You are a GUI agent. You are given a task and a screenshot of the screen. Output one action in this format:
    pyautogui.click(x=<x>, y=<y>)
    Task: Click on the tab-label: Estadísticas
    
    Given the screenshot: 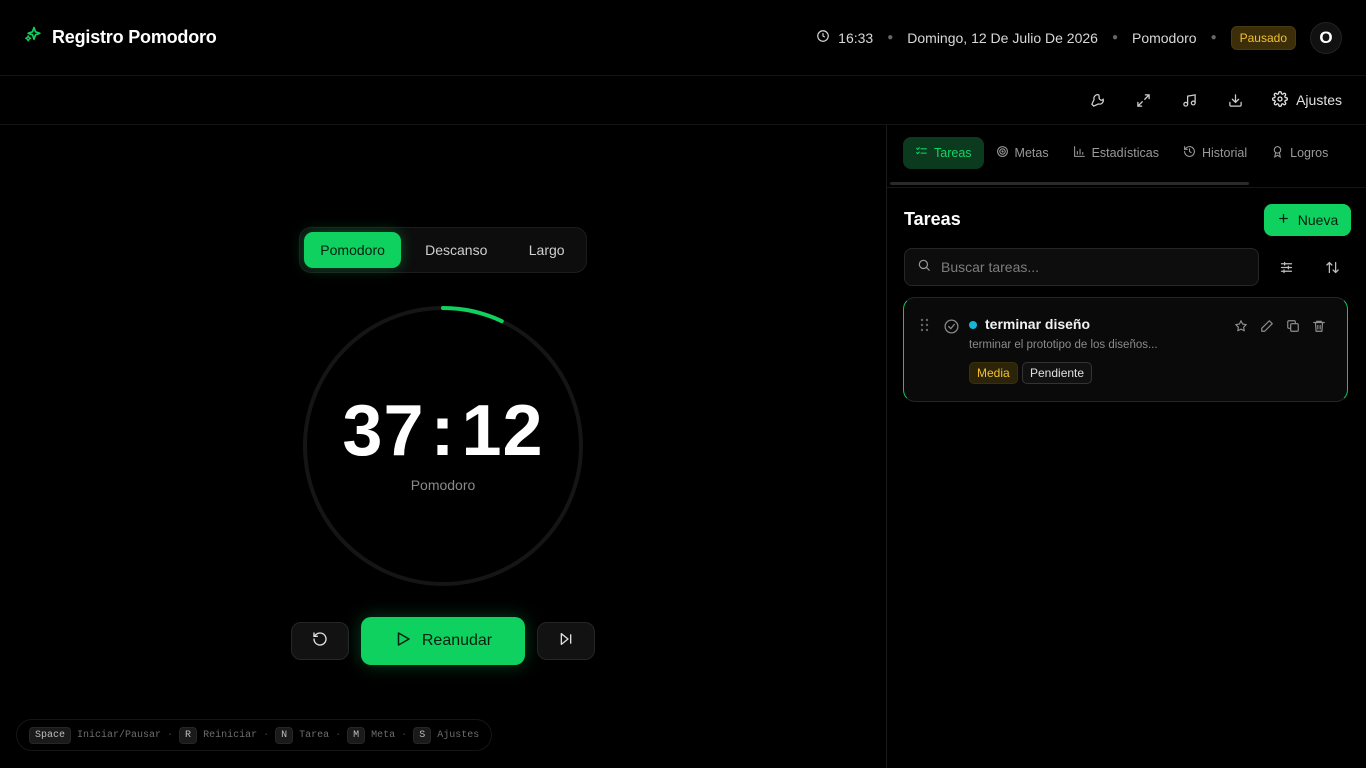 What is the action you would take?
    pyautogui.click(x=1125, y=153)
    